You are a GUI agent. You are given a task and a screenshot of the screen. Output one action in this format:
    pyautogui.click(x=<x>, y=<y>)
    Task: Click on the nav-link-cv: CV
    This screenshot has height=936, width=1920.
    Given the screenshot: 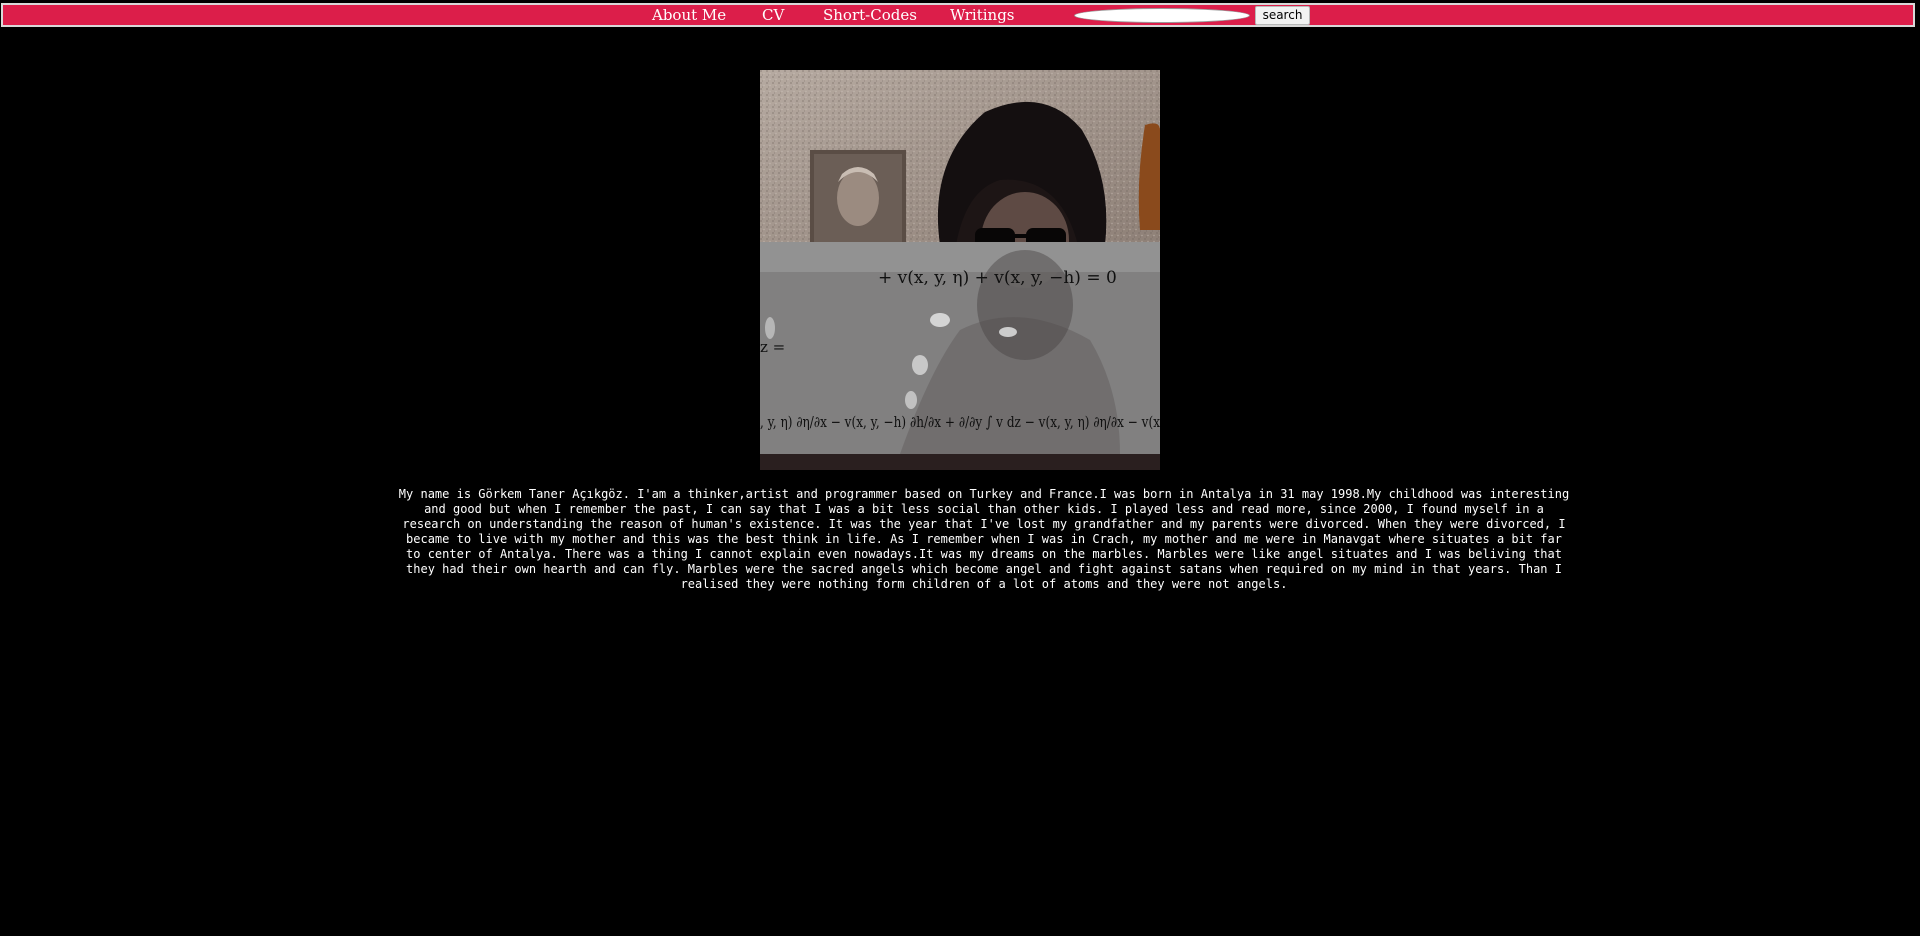 What is the action you would take?
    pyautogui.click(x=773, y=15)
    